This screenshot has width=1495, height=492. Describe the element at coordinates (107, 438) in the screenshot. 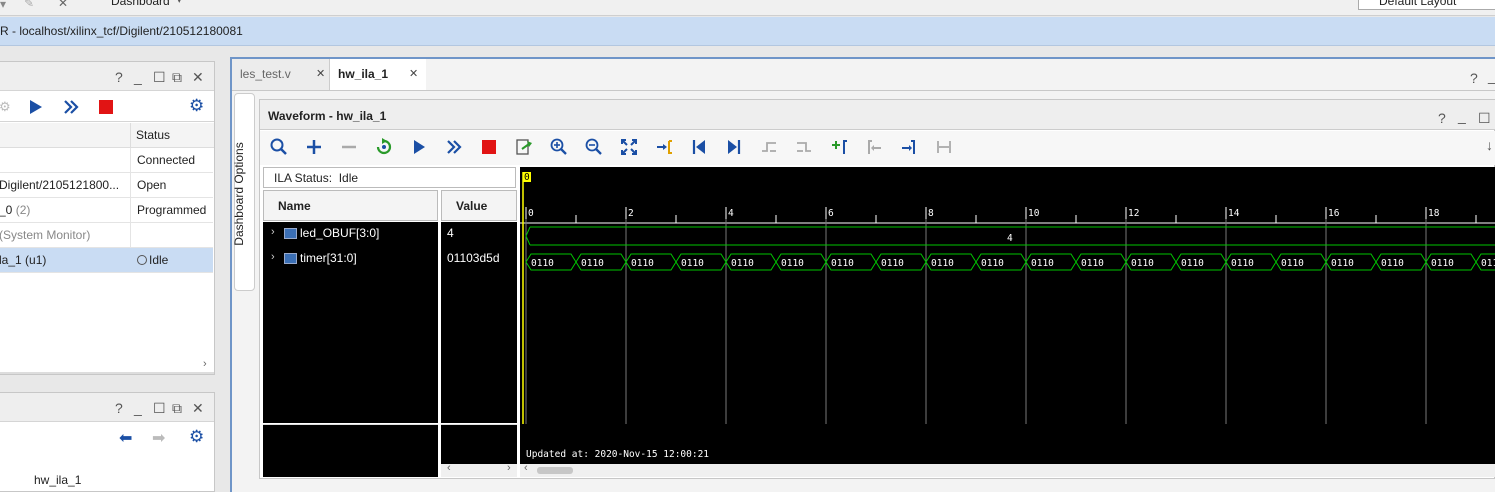

I see `properties-toolbar: ⬅ ➡ ⚙` at that location.